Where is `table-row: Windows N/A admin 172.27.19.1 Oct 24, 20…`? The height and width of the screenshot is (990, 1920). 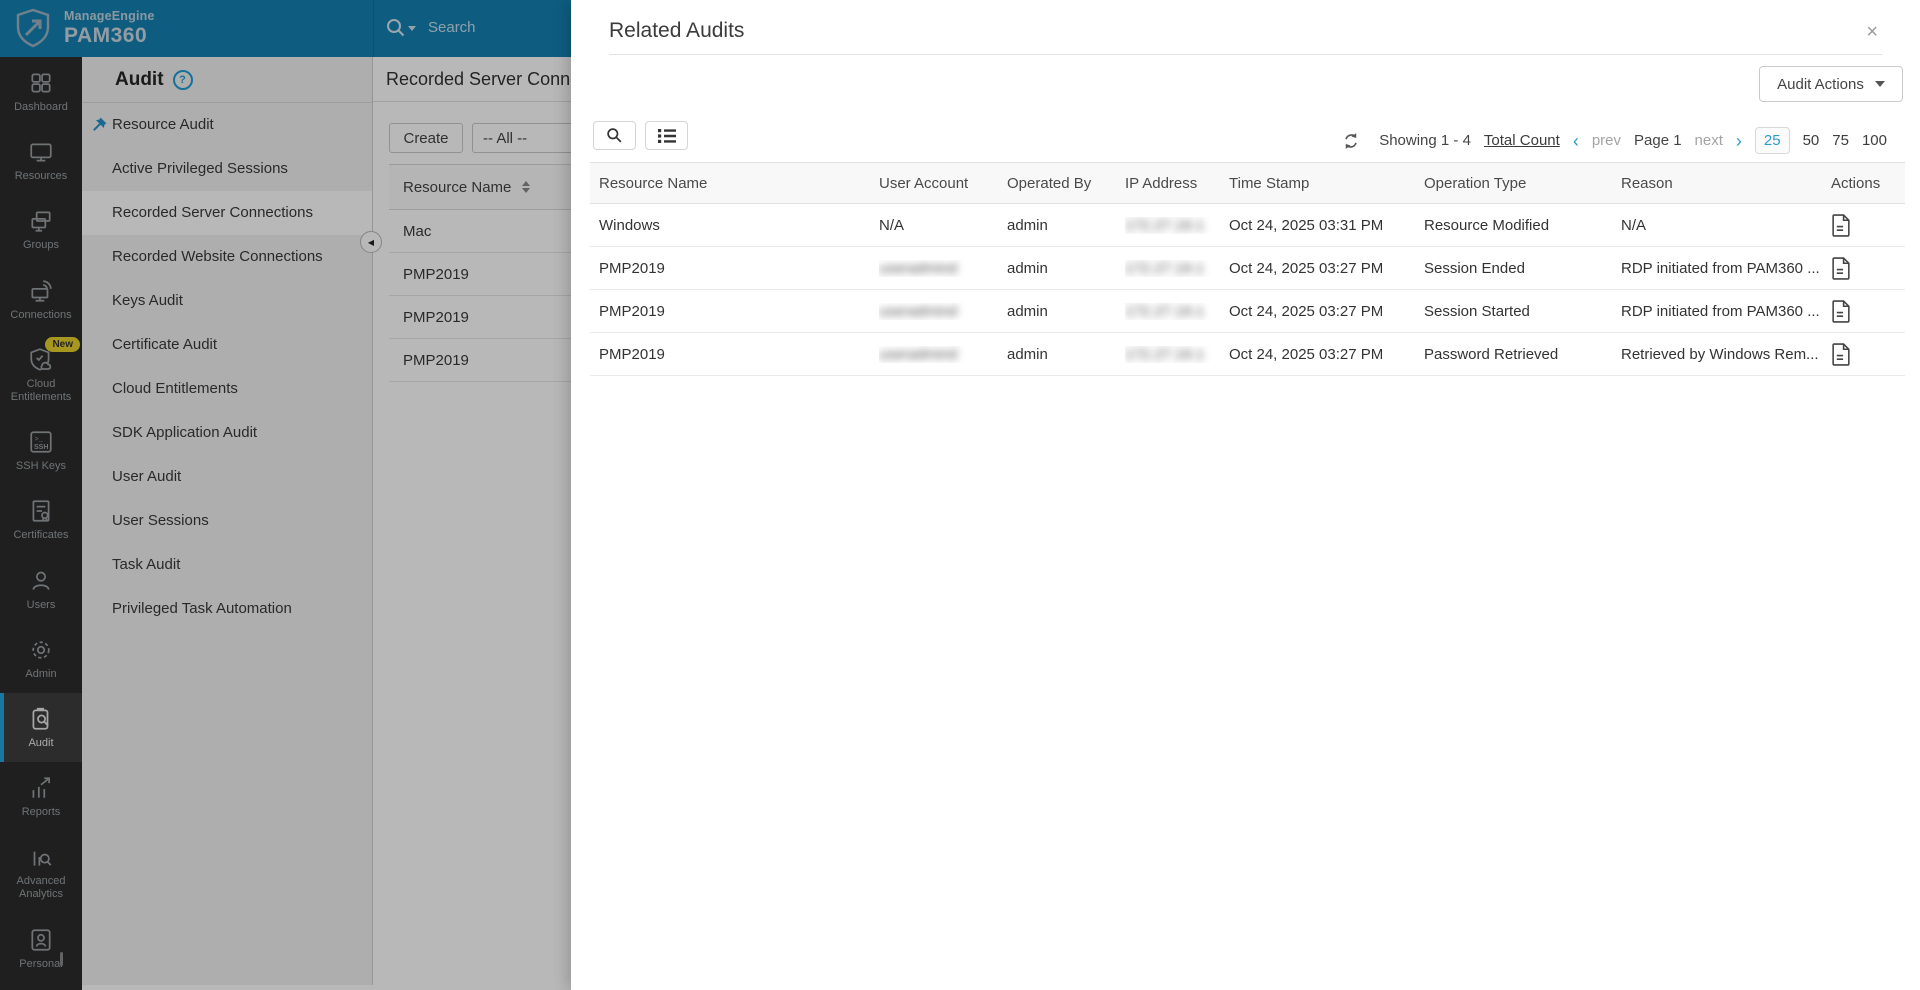
table-row: Windows N/A admin 172.27.19.1 Oct 24, 20… is located at coordinates (1247, 225).